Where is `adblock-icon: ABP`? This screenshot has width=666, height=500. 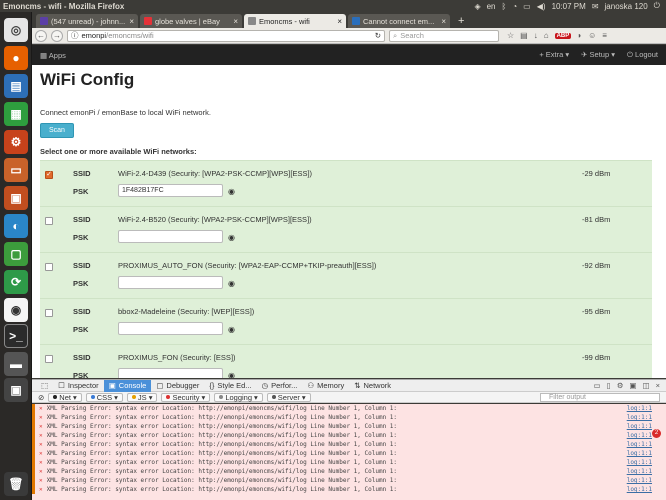 adblock-icon: ABP is located at coordinates (563, 35).